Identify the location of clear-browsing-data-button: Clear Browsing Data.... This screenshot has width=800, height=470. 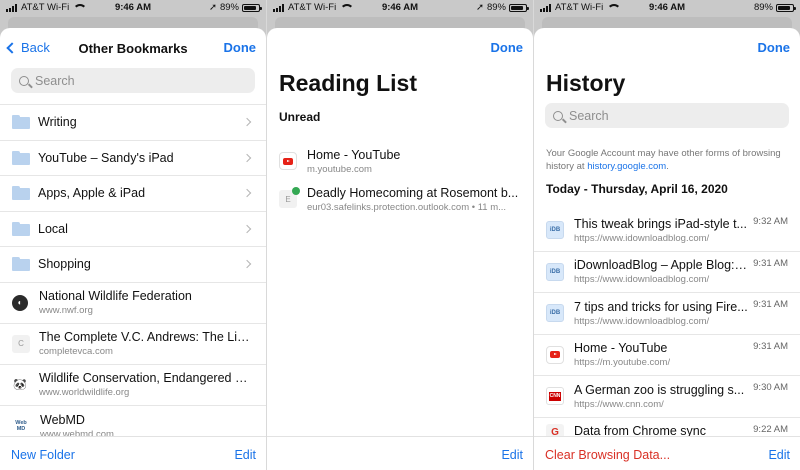
(607, 455).